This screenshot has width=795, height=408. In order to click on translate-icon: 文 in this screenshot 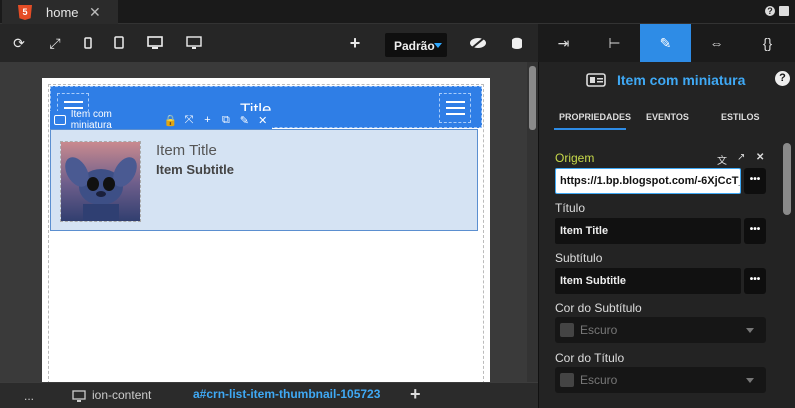, I will do `click(722, 159)`.